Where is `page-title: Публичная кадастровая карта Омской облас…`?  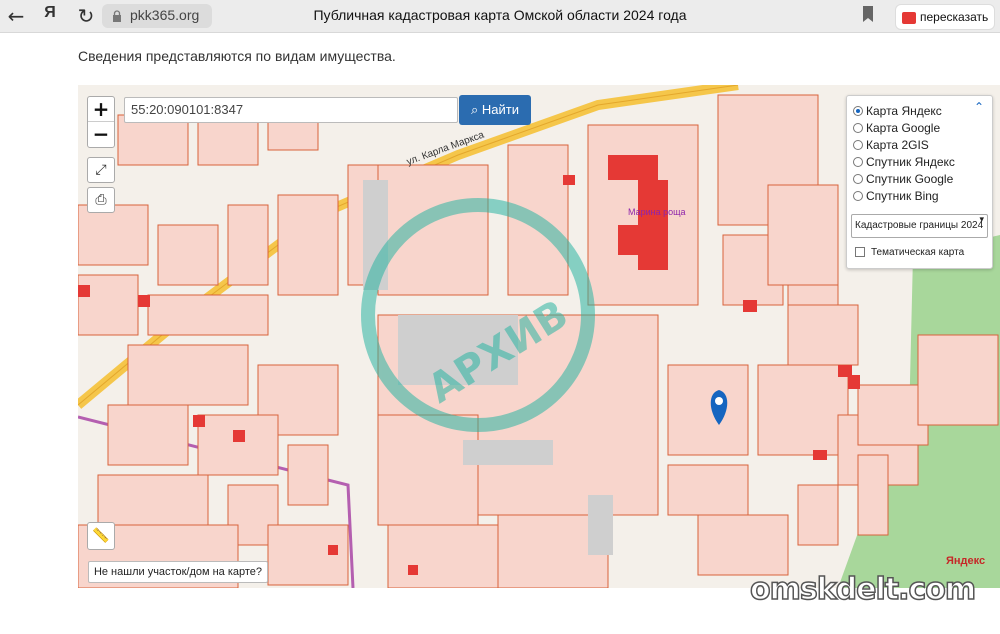 page-title: Публичная кадастровая карта Омской облас… is located at coordinates (500, 15).